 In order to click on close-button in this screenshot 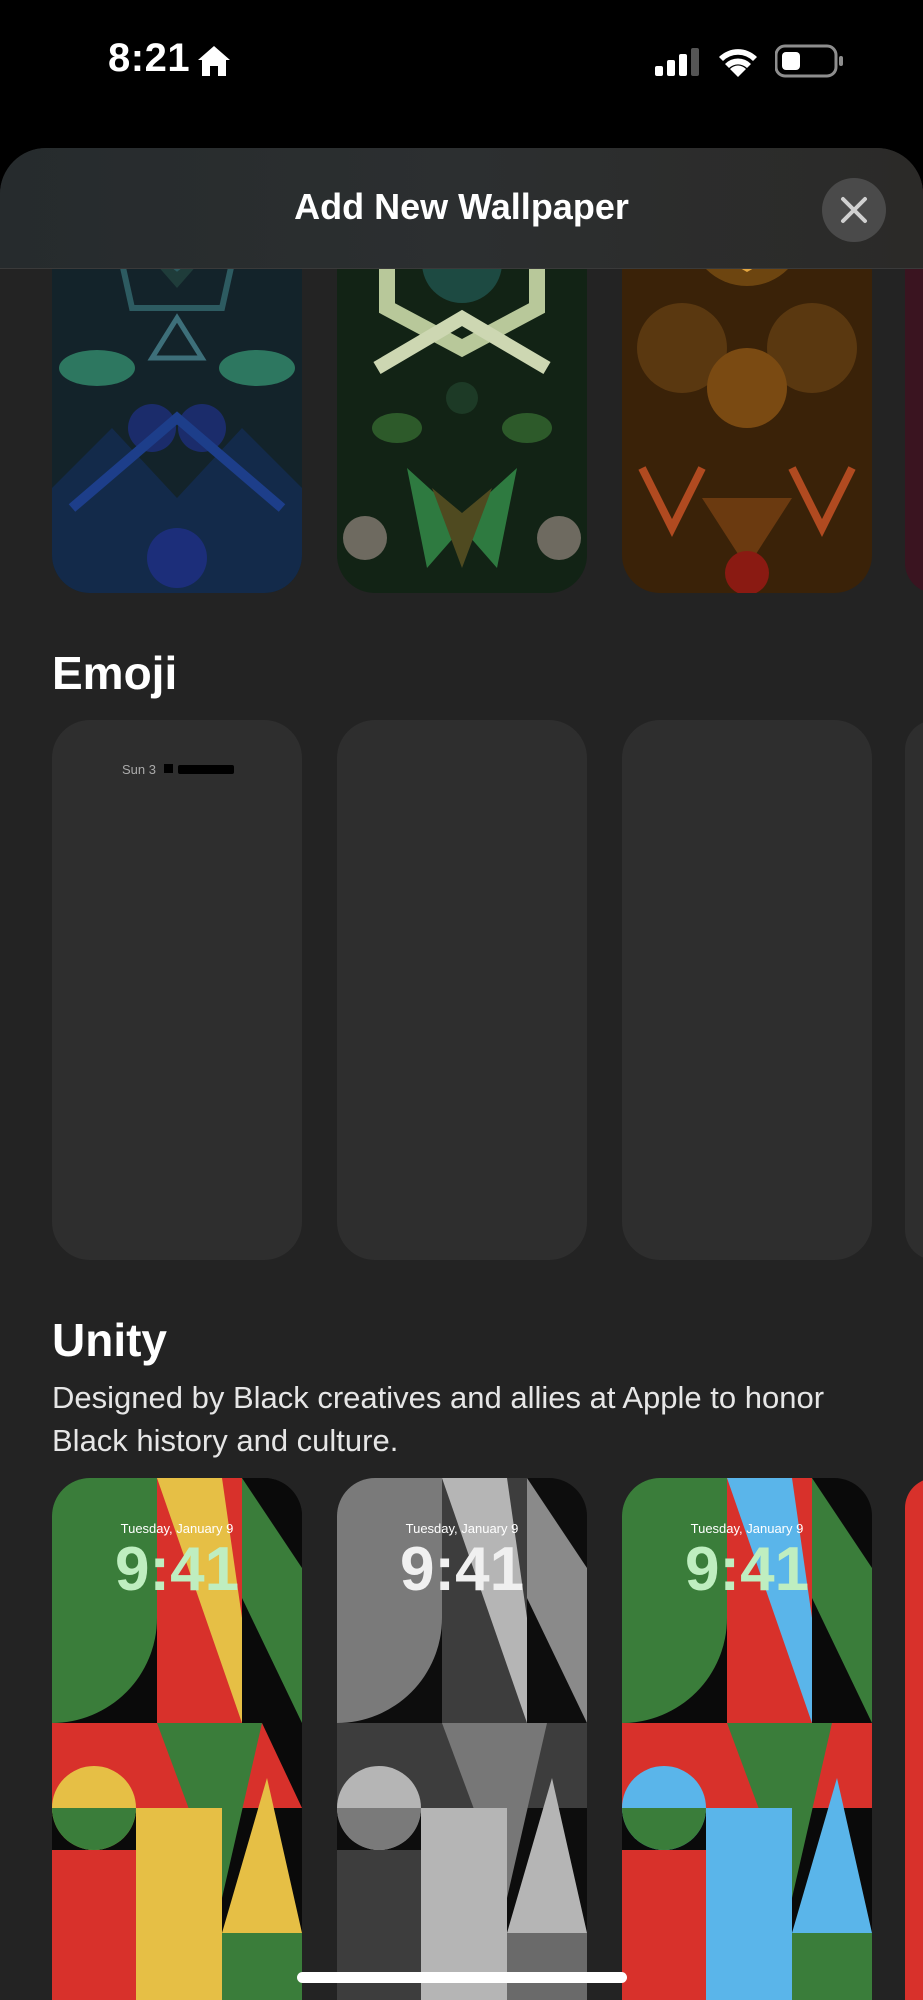, I will do `click(854, 210)`.